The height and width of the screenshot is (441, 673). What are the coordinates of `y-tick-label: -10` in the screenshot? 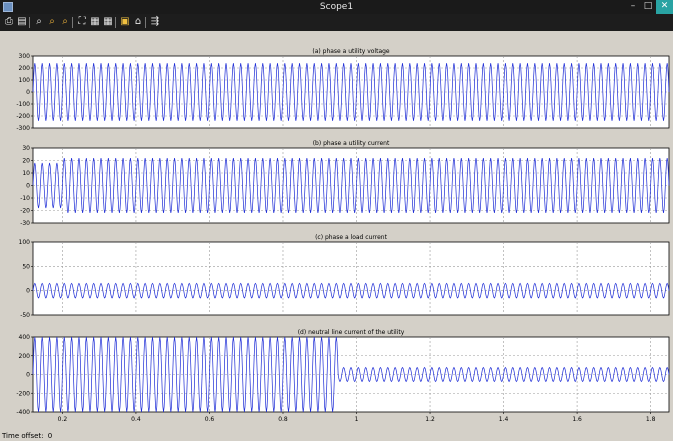 It's located at (25, 198).